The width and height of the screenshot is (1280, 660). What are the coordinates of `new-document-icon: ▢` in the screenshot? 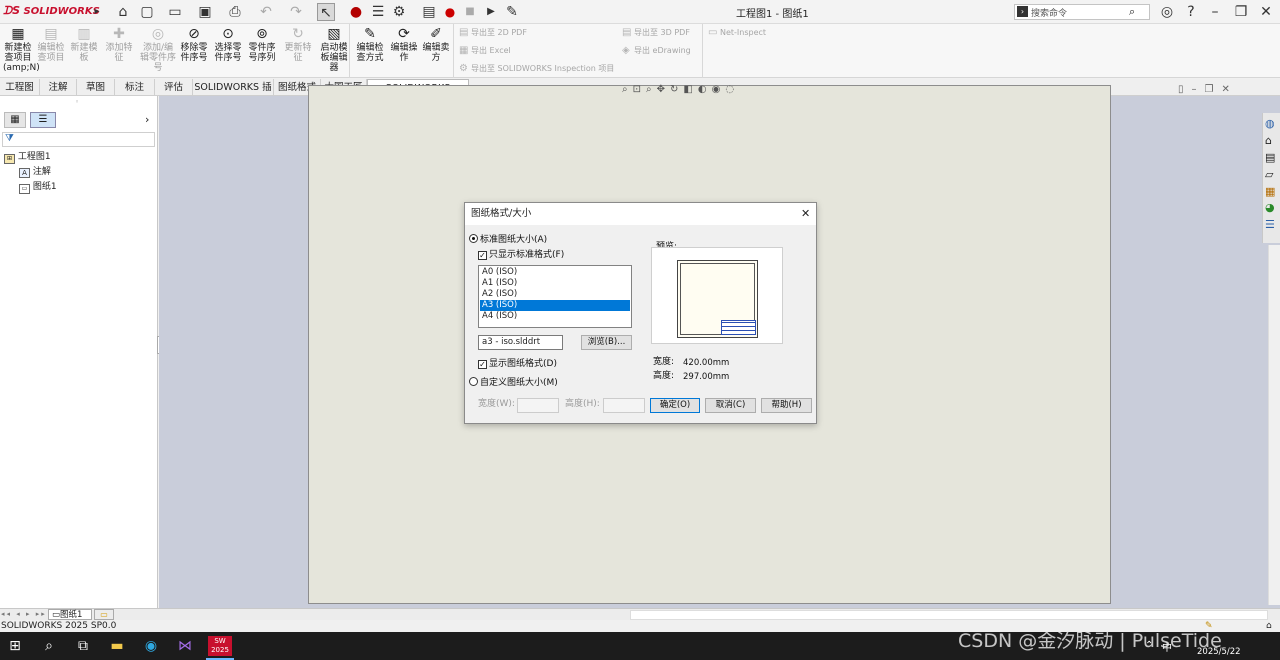 It's located at (147, 12).